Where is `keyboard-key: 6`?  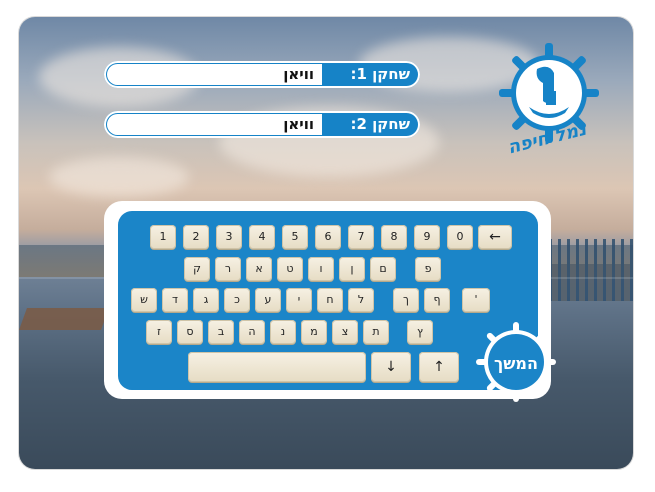 keyboard-key: 6 is located at coordinates (328, 237).